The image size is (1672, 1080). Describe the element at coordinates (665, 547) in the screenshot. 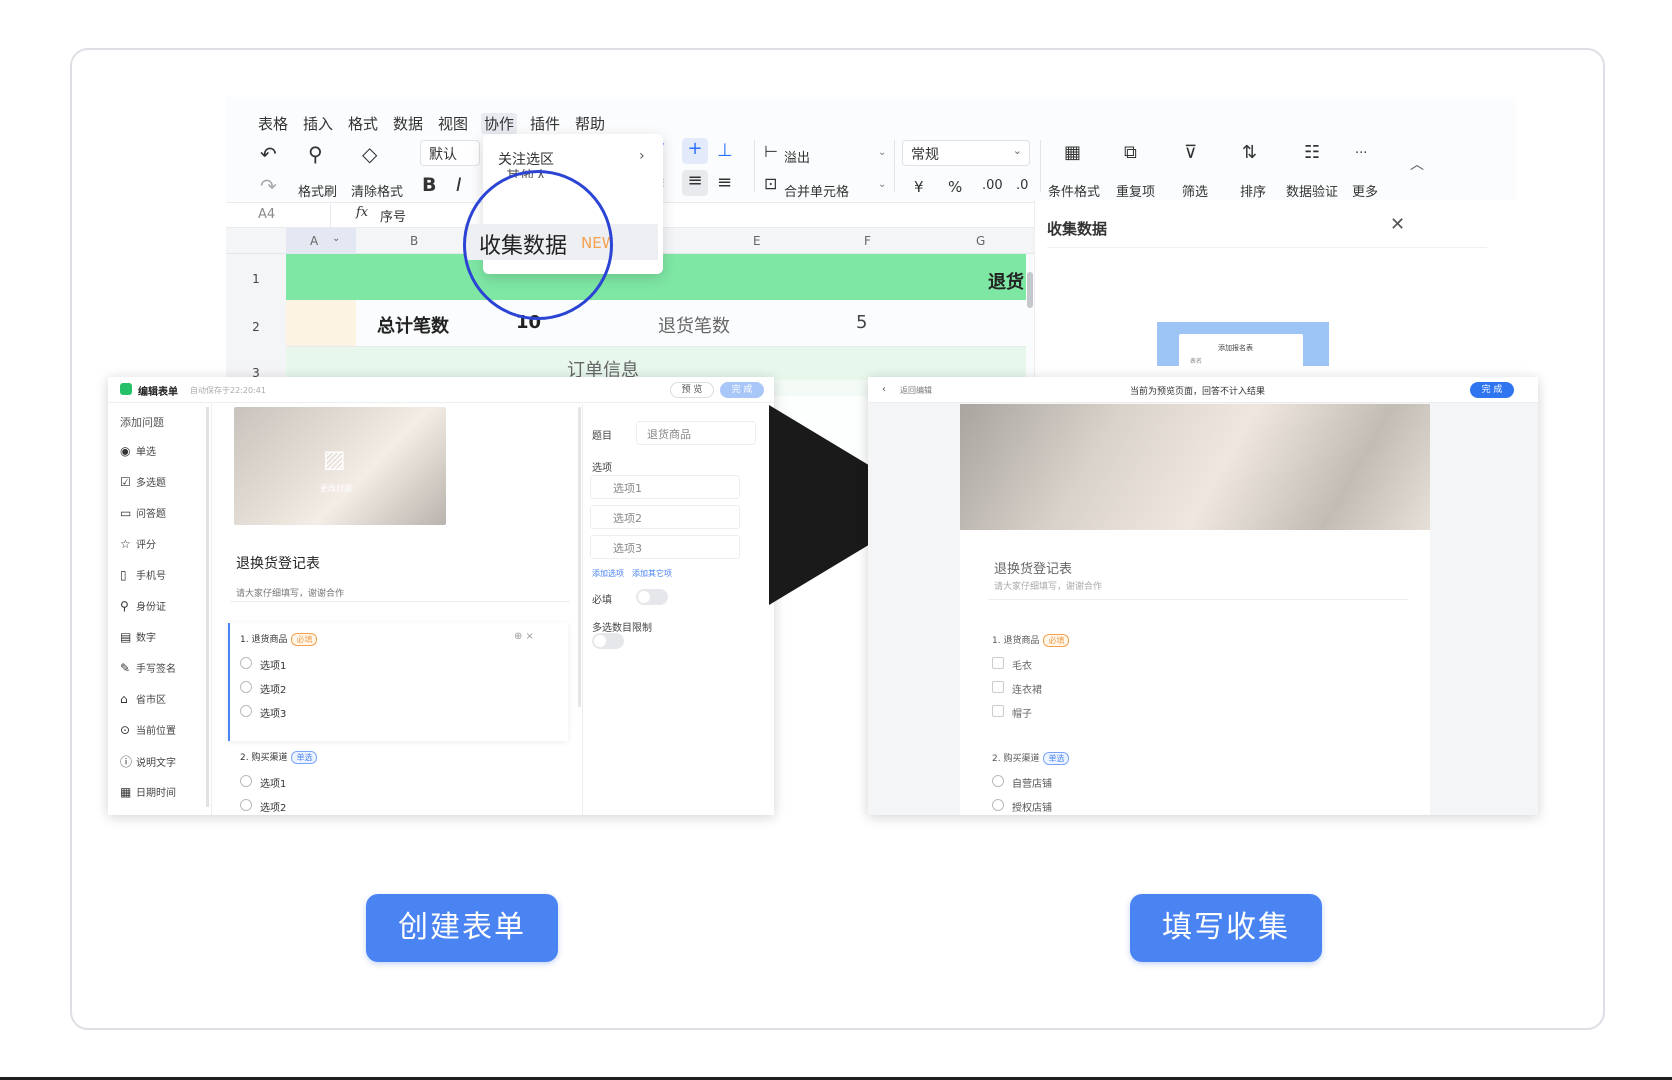

I see `option-input-3: 选项3` at that location.